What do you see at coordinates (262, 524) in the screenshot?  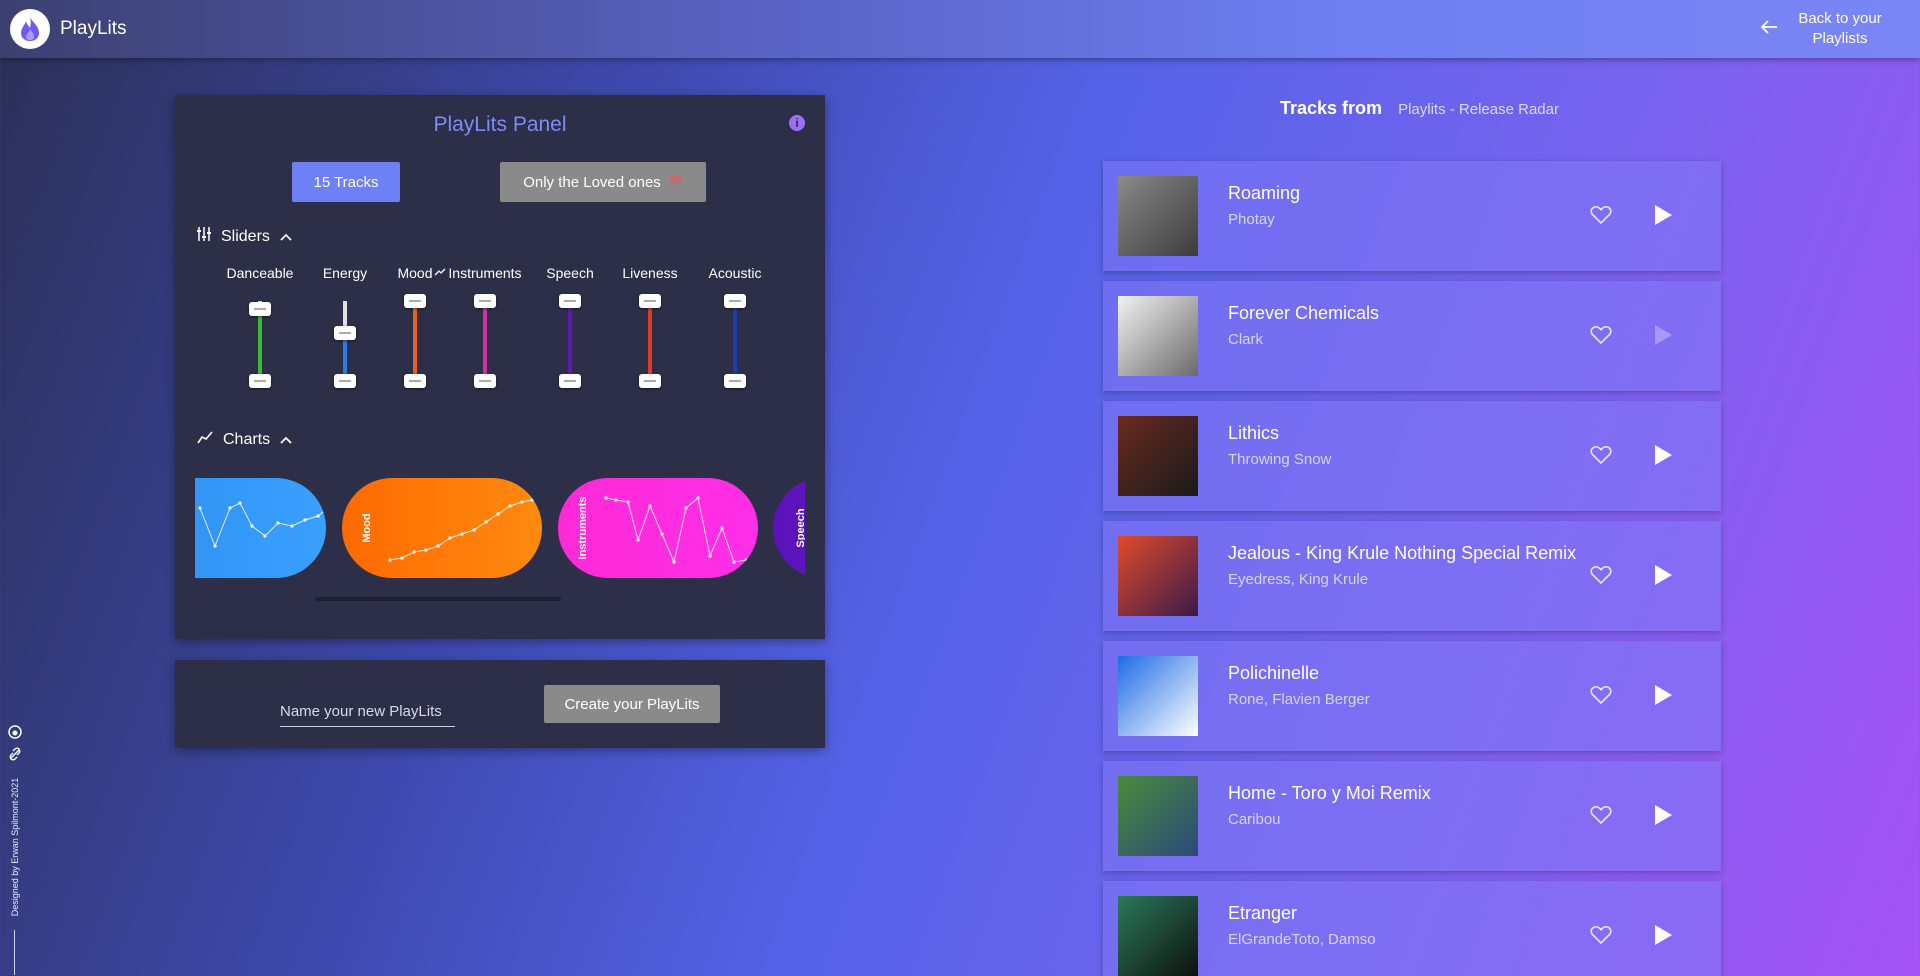 I see `chart-sparkline` at bounding box center [262, 524].